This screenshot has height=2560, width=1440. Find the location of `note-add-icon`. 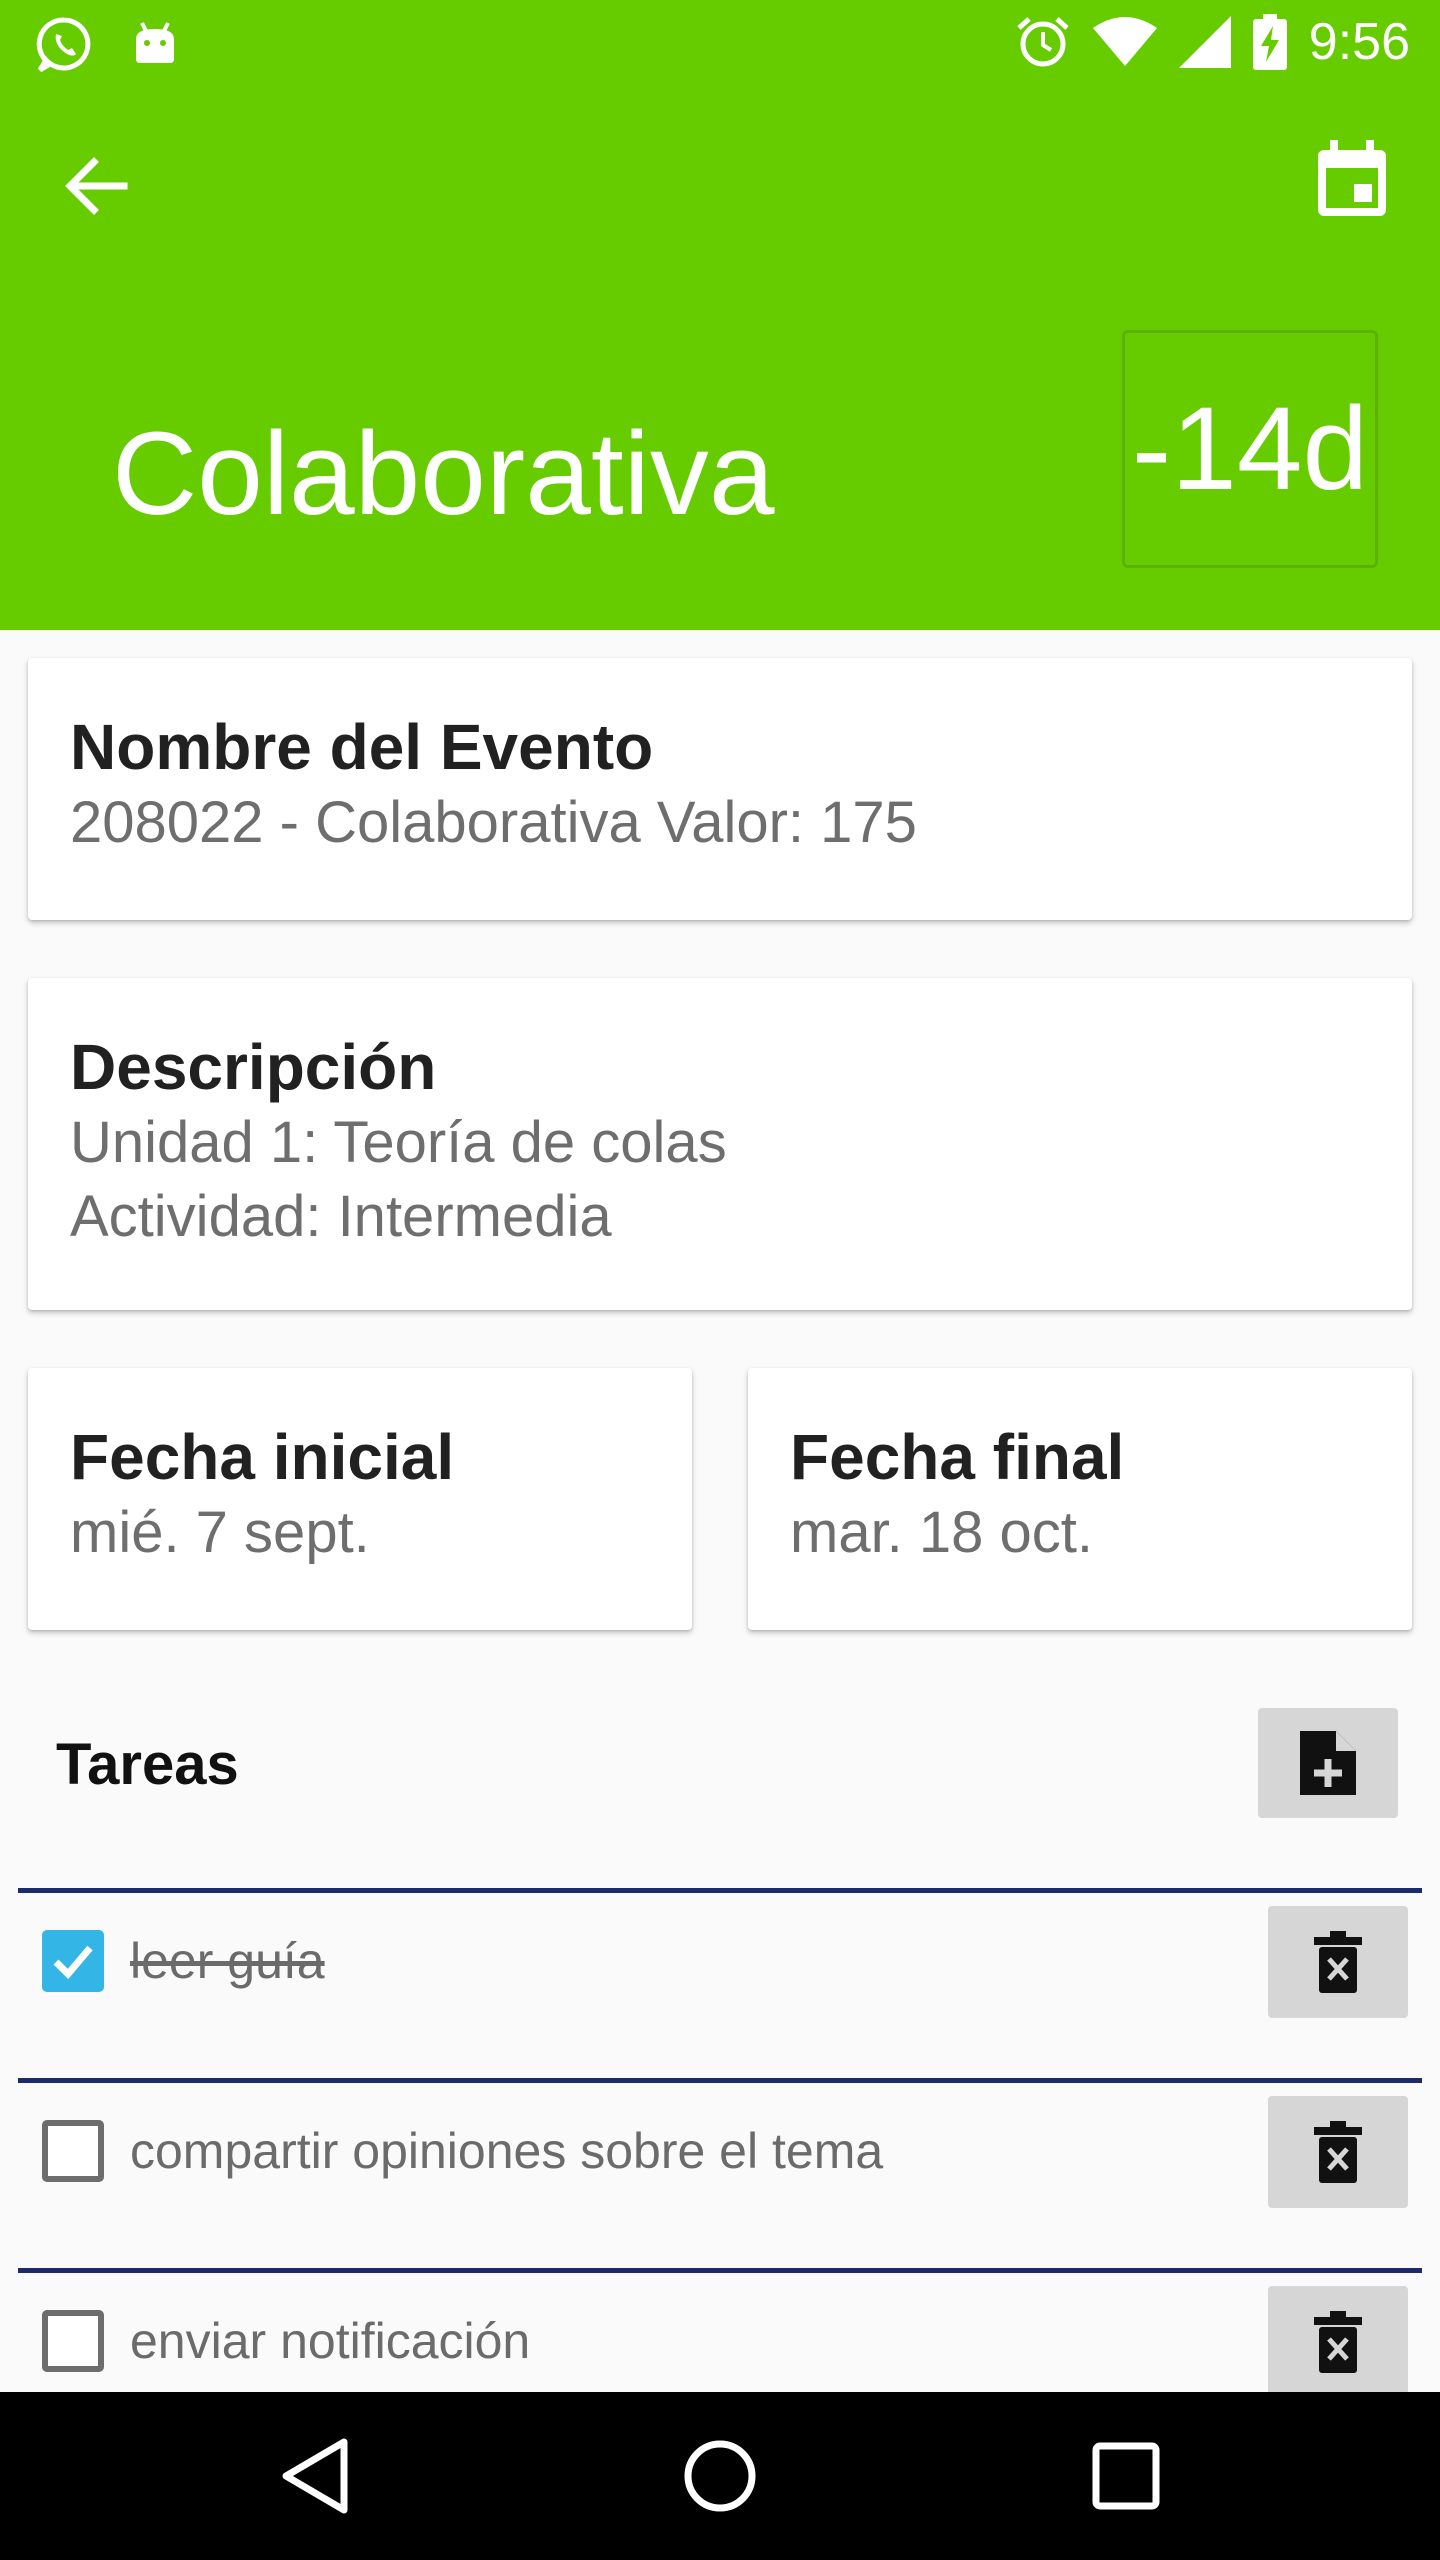

note-add-icon is located at coordinates (1328, 1763).